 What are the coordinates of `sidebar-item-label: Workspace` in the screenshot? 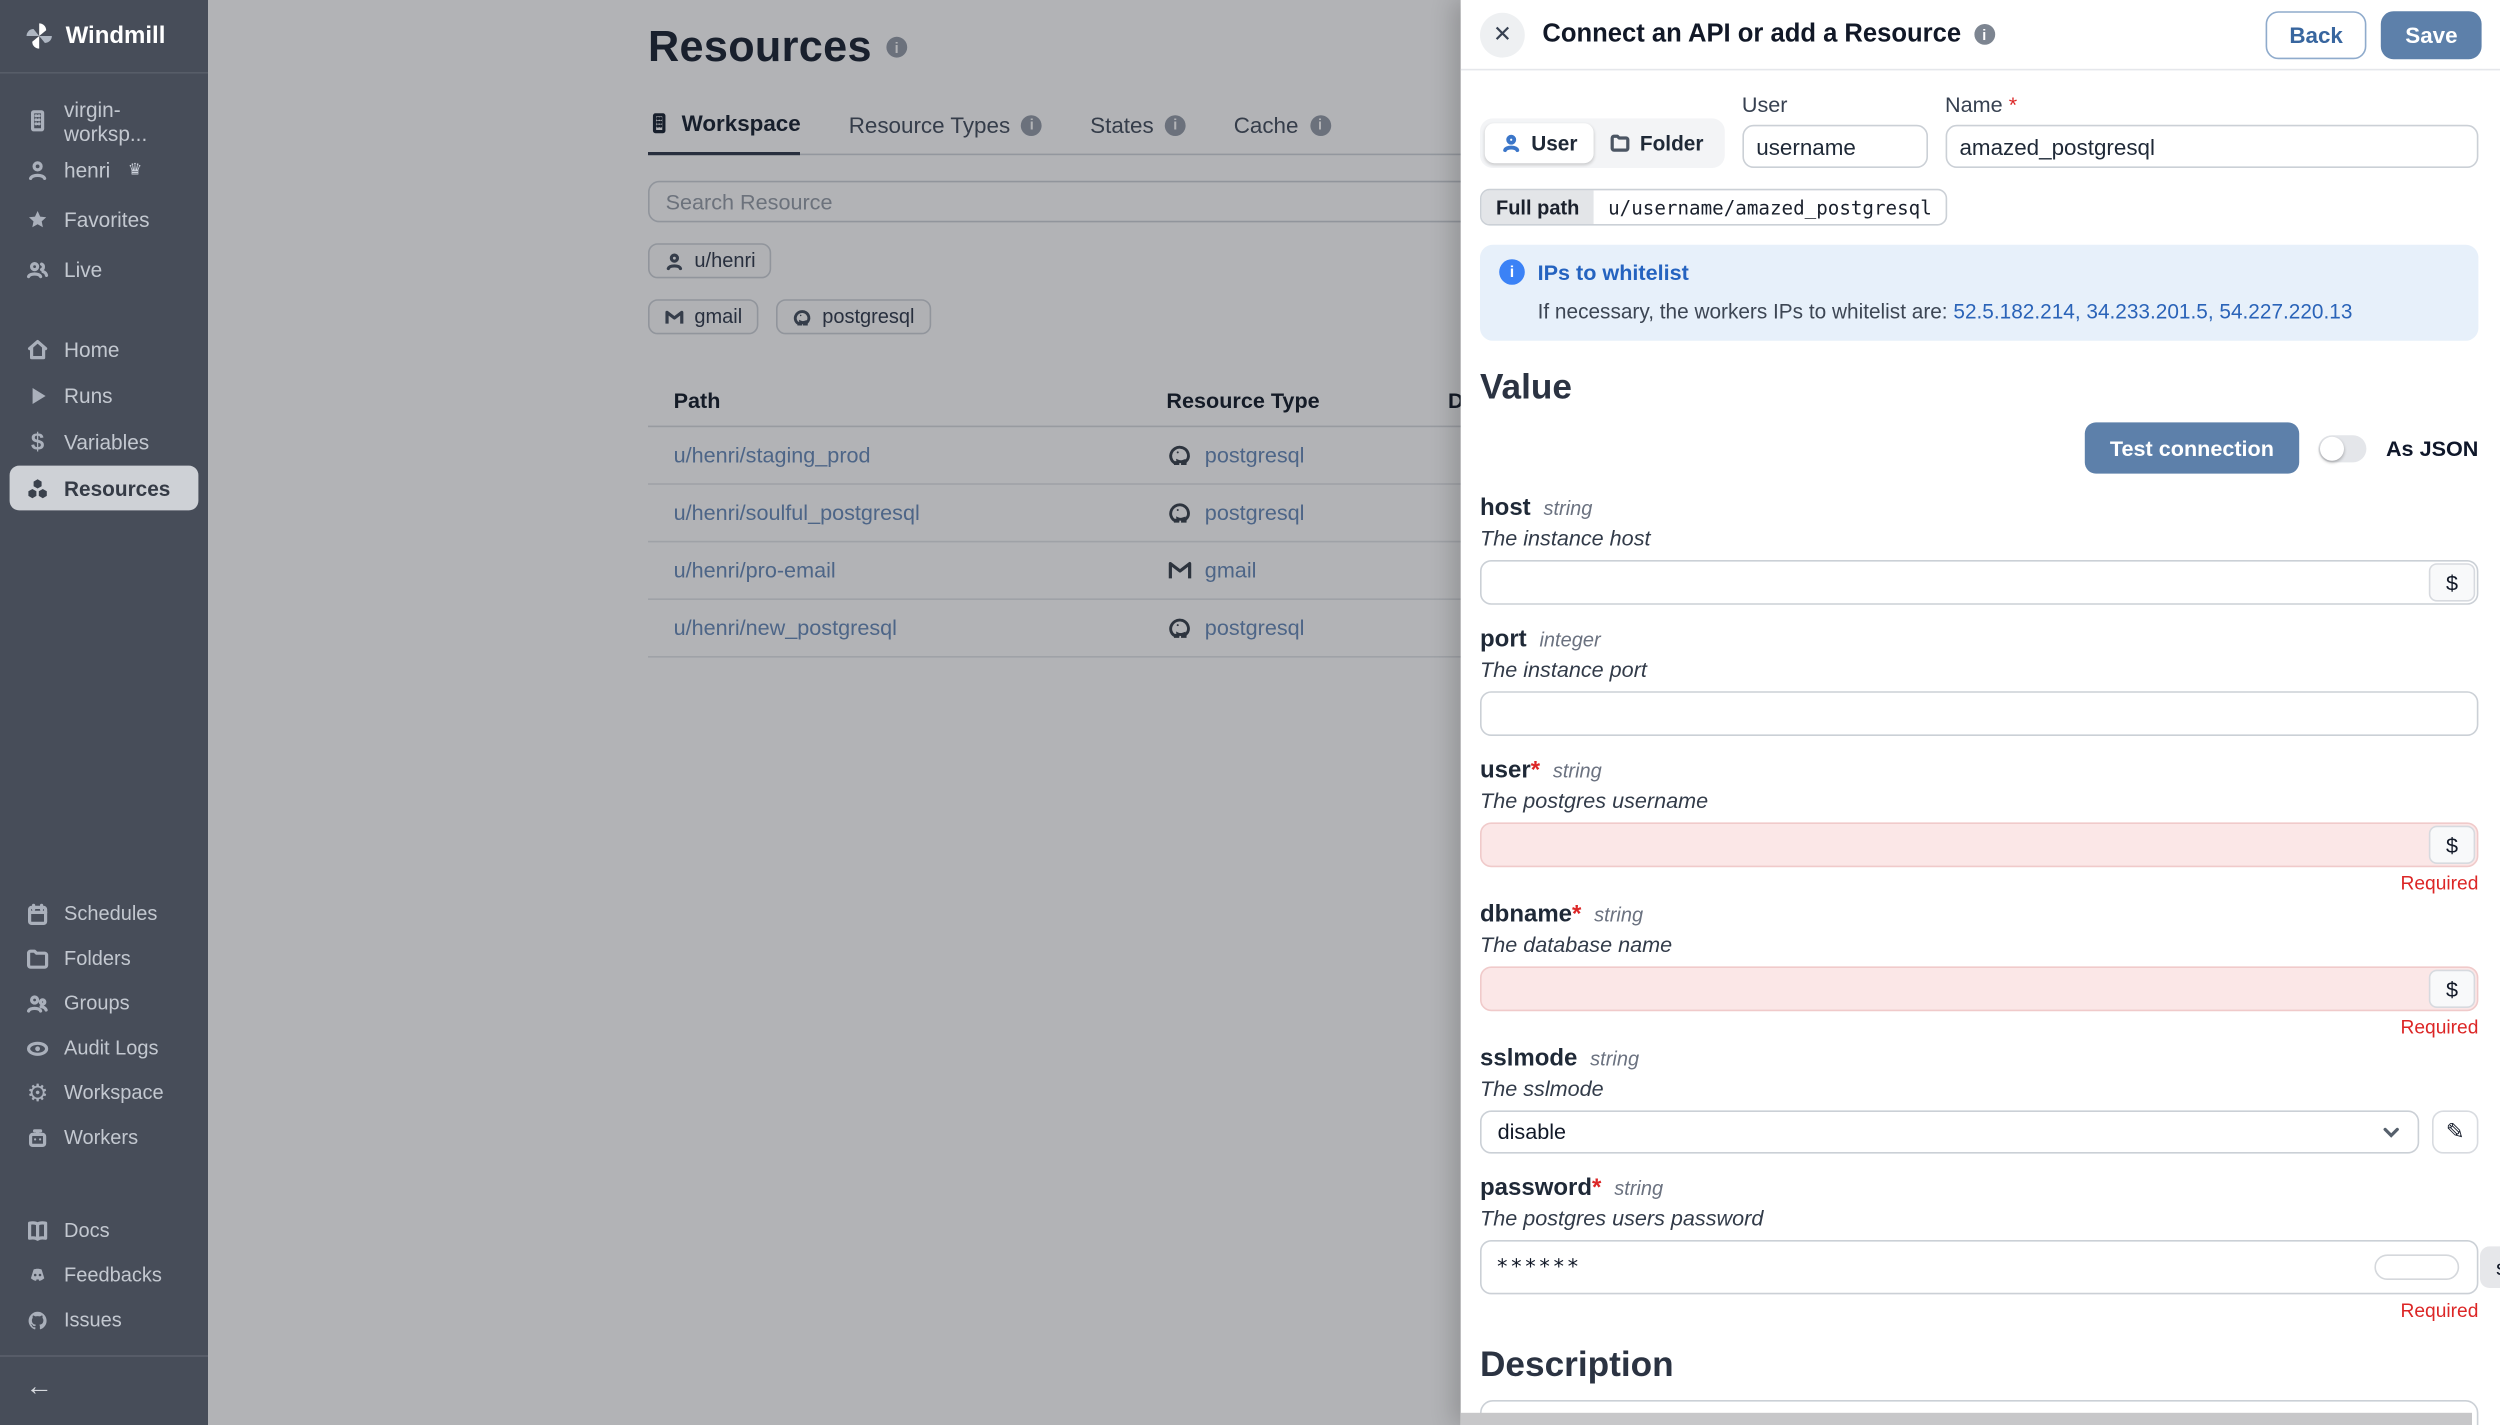 It's located at (114, 1092).